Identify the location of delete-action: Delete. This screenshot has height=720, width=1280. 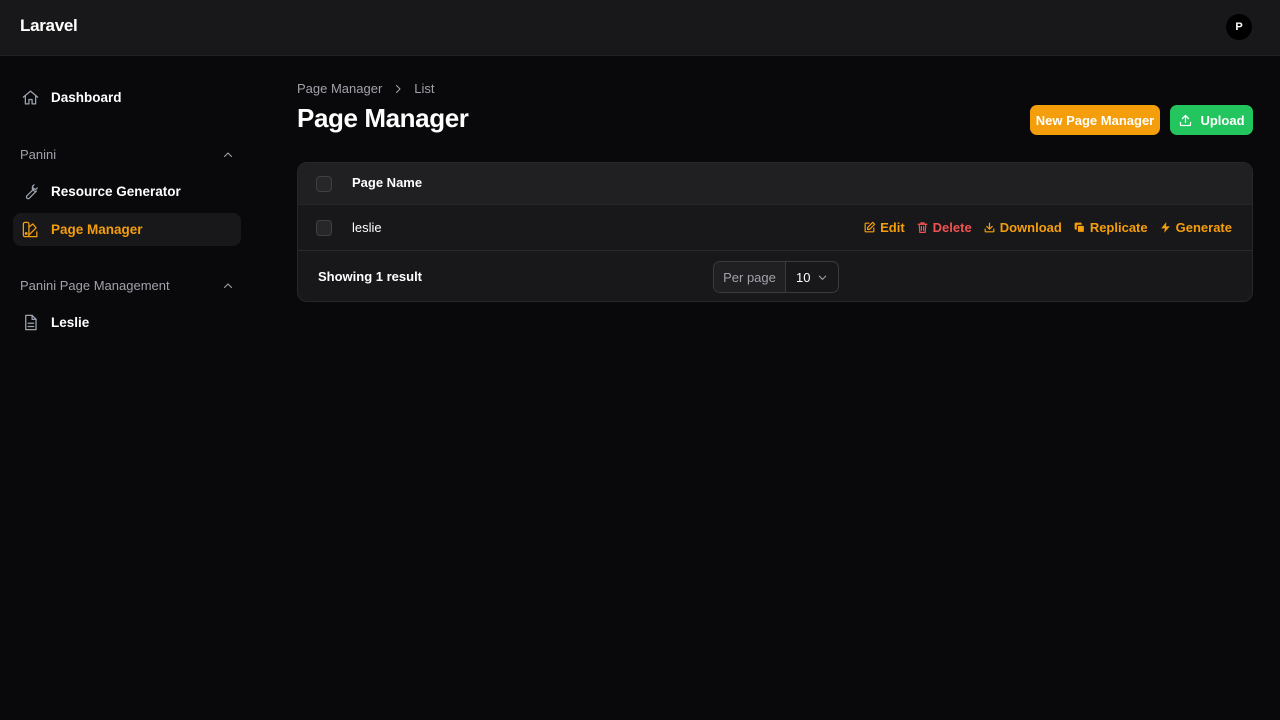
(944, 227).